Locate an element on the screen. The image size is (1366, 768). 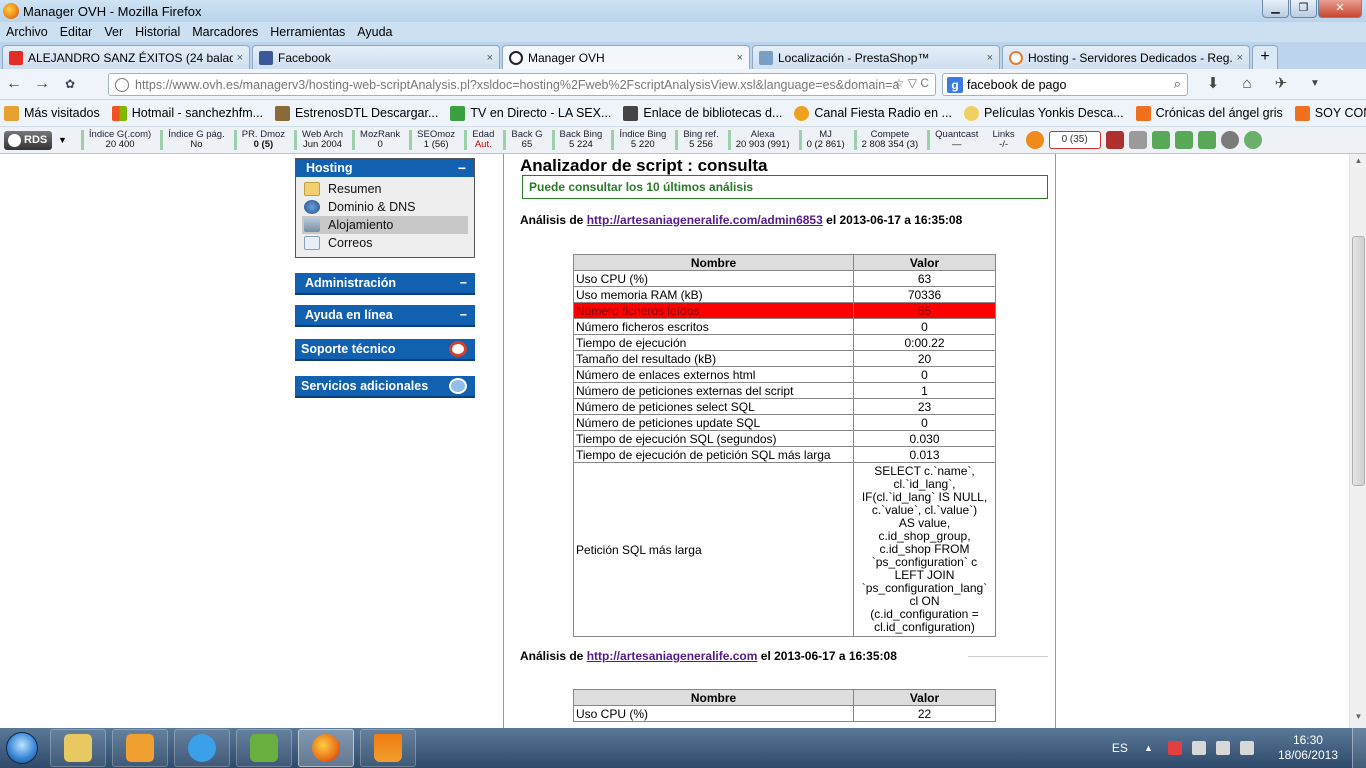
power-icon is located at coordinates (1198, 748).